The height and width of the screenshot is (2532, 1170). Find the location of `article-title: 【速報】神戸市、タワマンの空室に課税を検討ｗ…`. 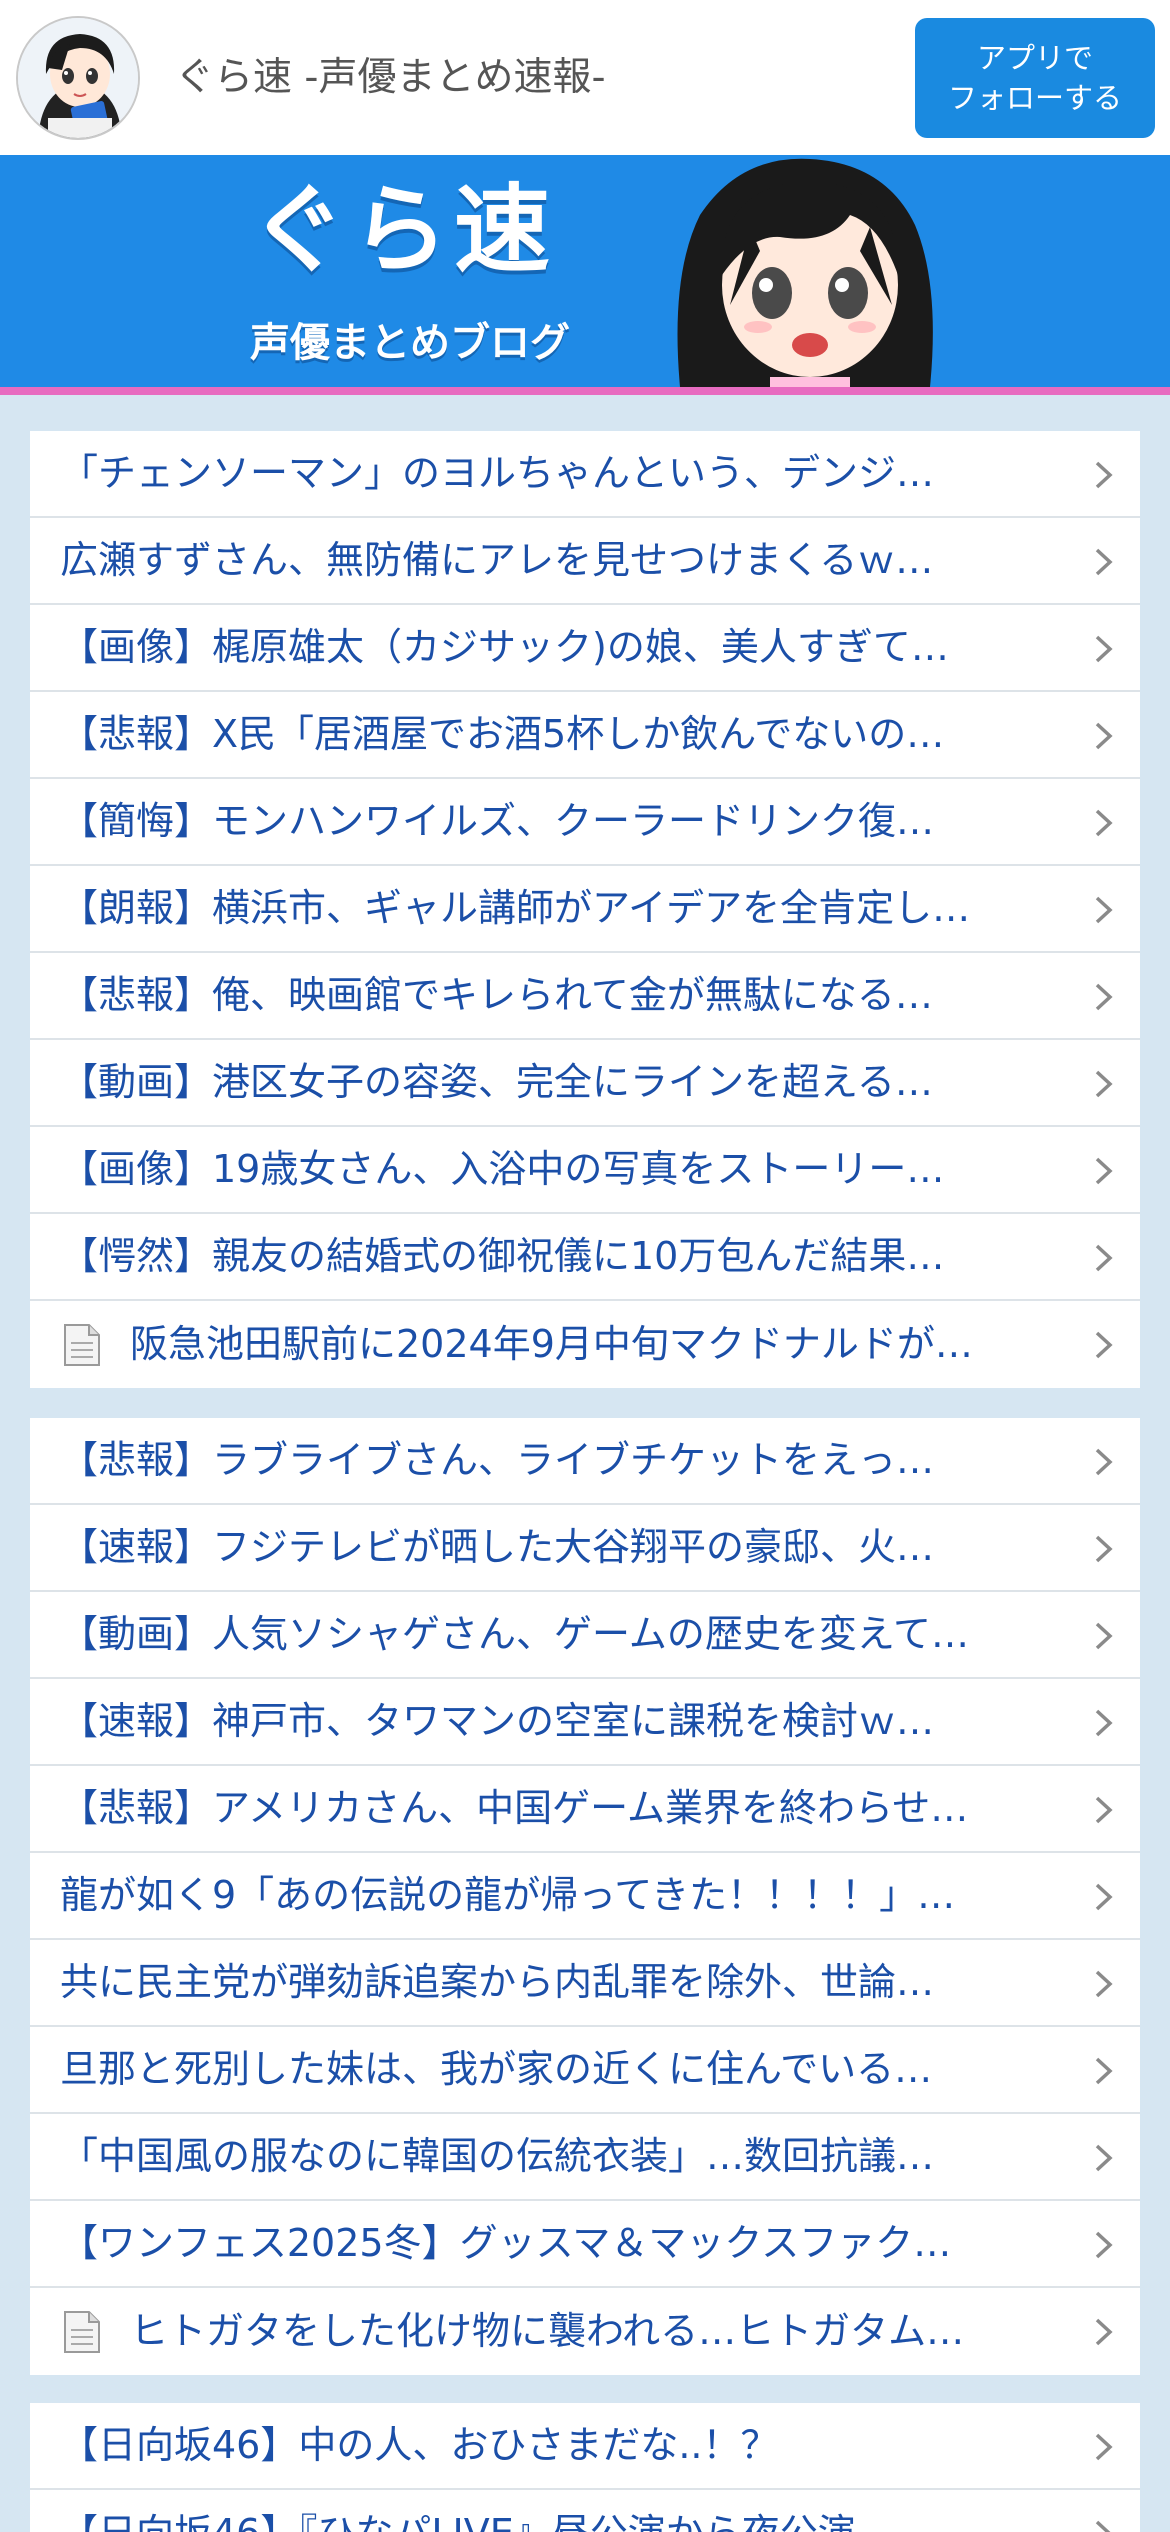

article-title: 【速報】神戸市、タワマンの空室に課税を検討ｗ… is located at coordinates (497, 1721).